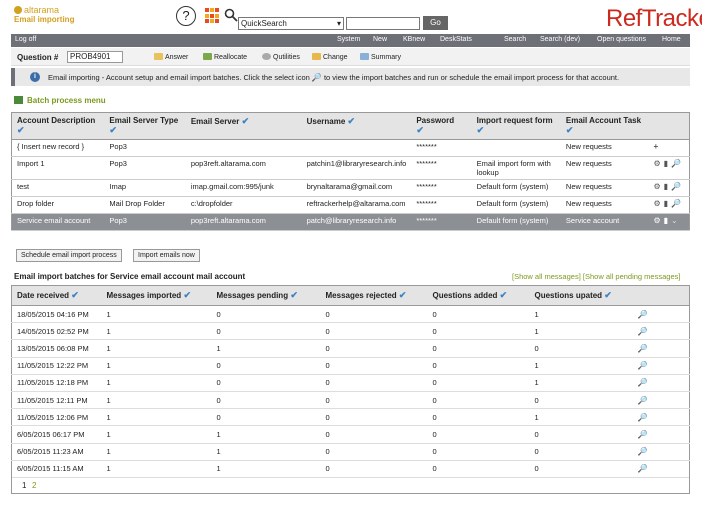  I want to click on show-all-messages-link: [Show all messages], so click(546, 276).